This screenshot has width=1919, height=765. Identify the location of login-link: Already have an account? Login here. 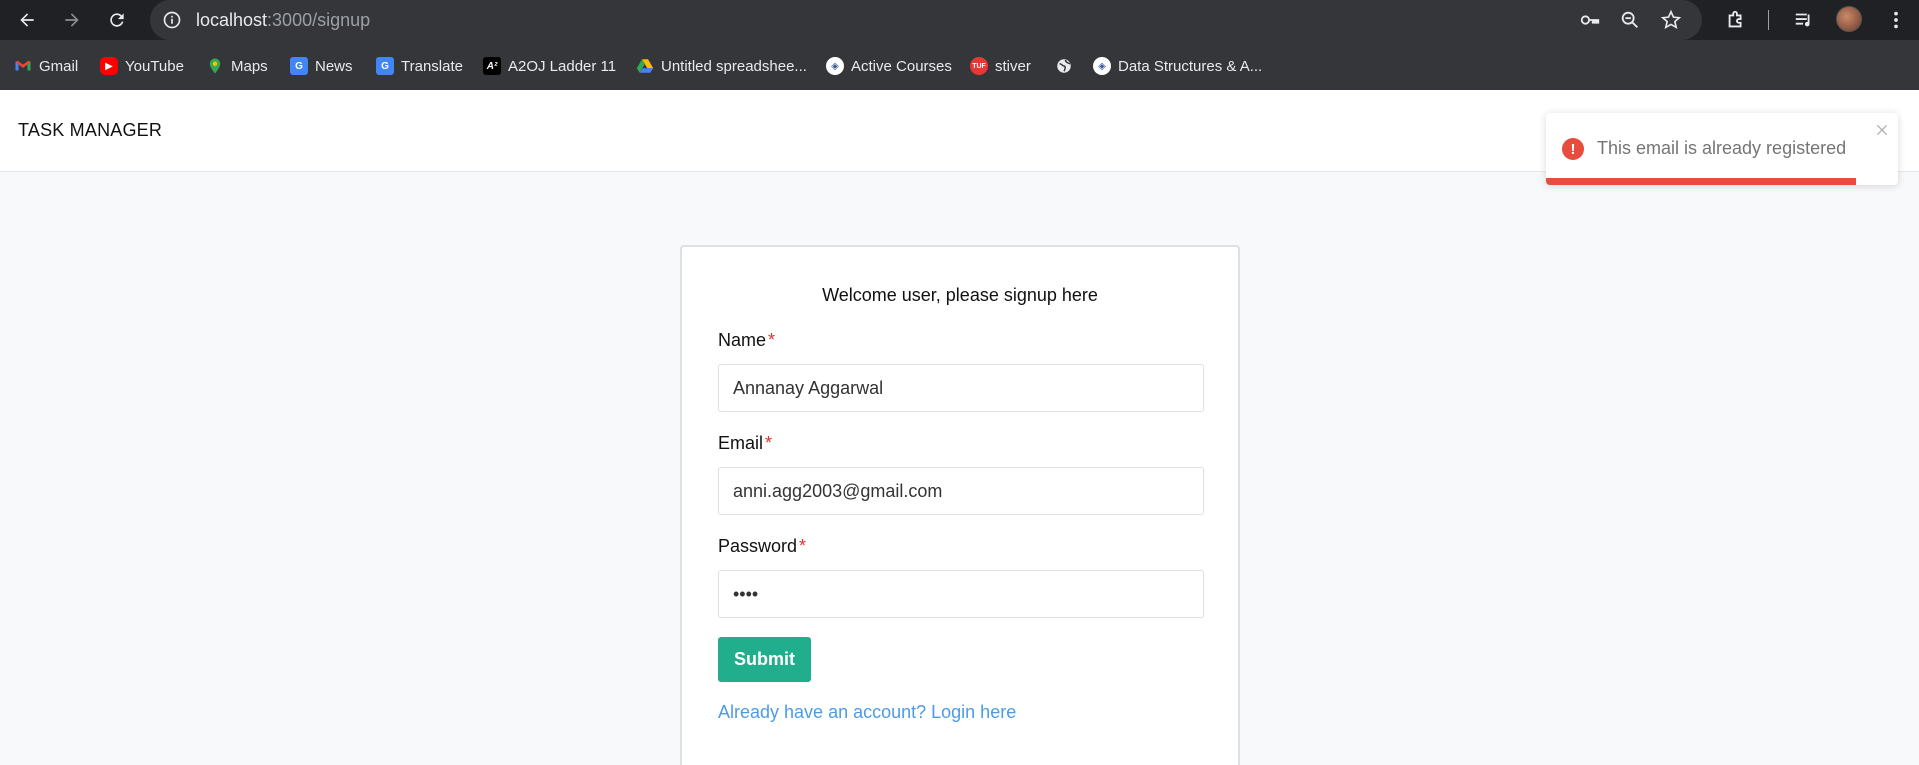
(867, 712).